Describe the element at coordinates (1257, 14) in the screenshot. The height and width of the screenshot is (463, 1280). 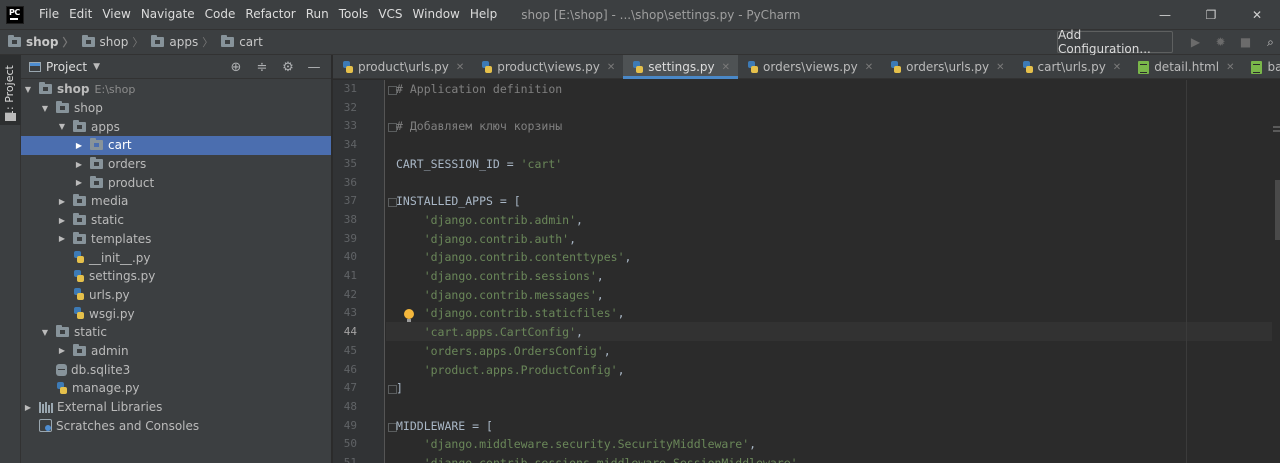
I see `close-window-button: ✕` at that location.